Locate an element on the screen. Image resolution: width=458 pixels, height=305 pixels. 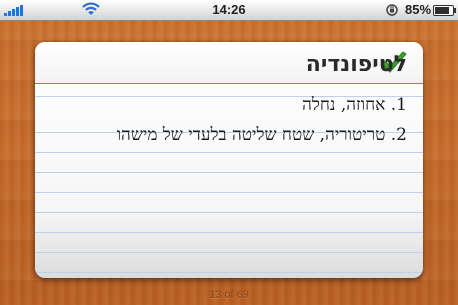
card-counter: 13 of 69 is located at coordinates (229, 295).